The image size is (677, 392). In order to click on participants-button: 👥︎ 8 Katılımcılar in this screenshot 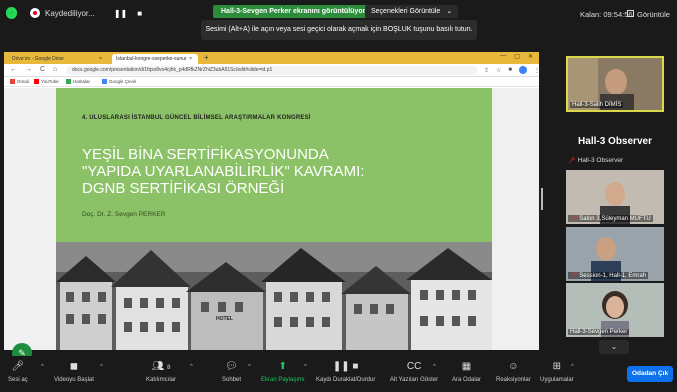, I will do `click(161, 371)`.